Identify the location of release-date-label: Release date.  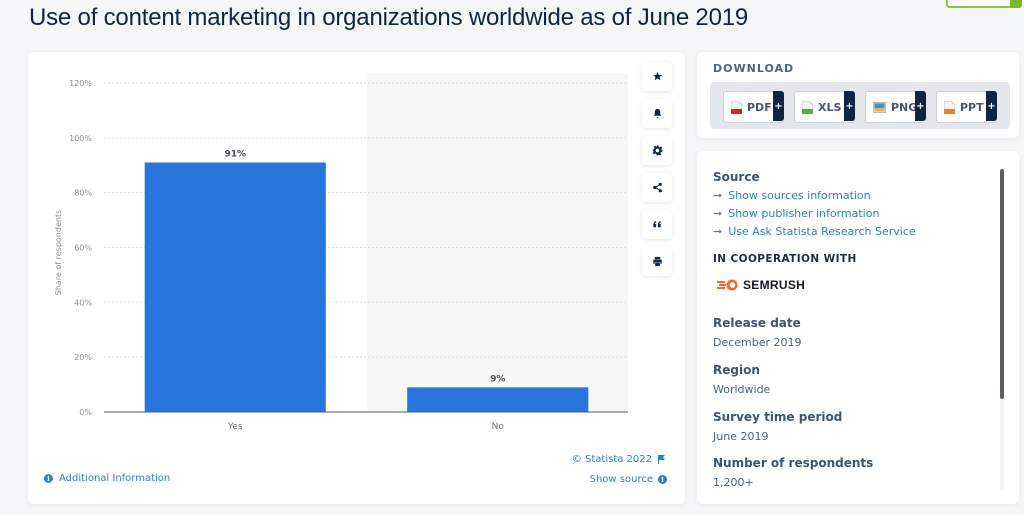
(757, 323).